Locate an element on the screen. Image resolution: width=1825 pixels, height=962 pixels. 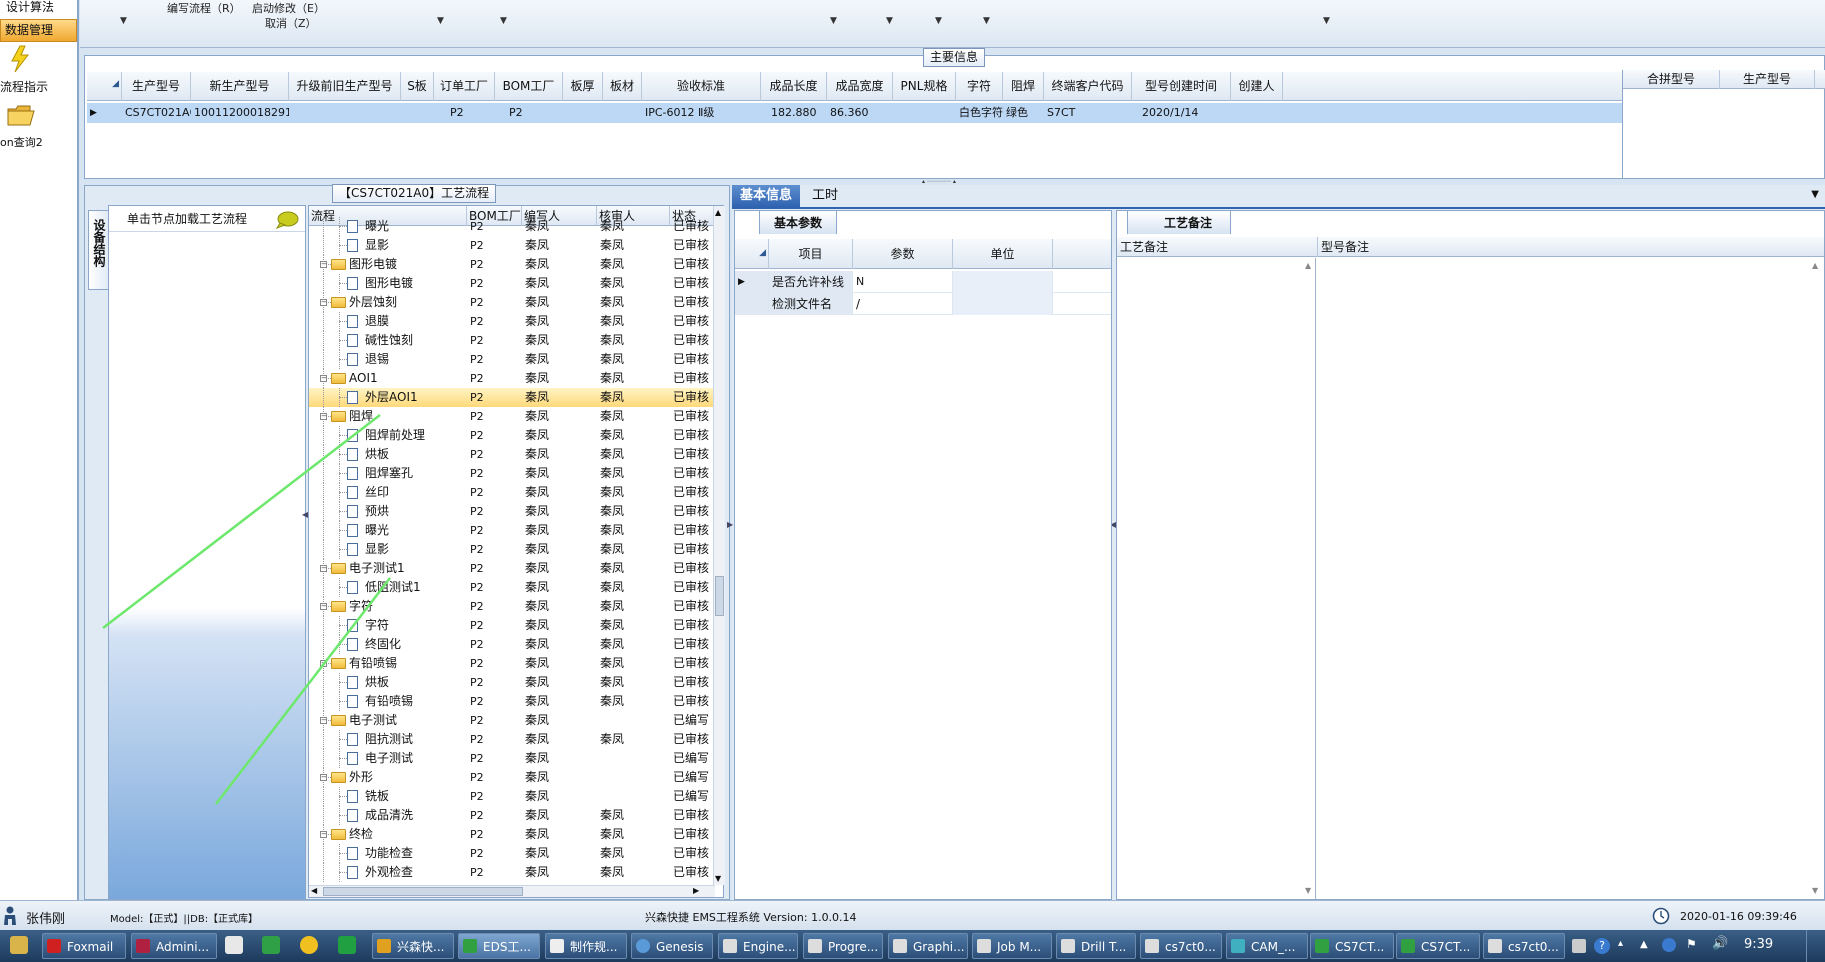
tray-arrow-icon: ▲ is located at coordinates (1644, 944).